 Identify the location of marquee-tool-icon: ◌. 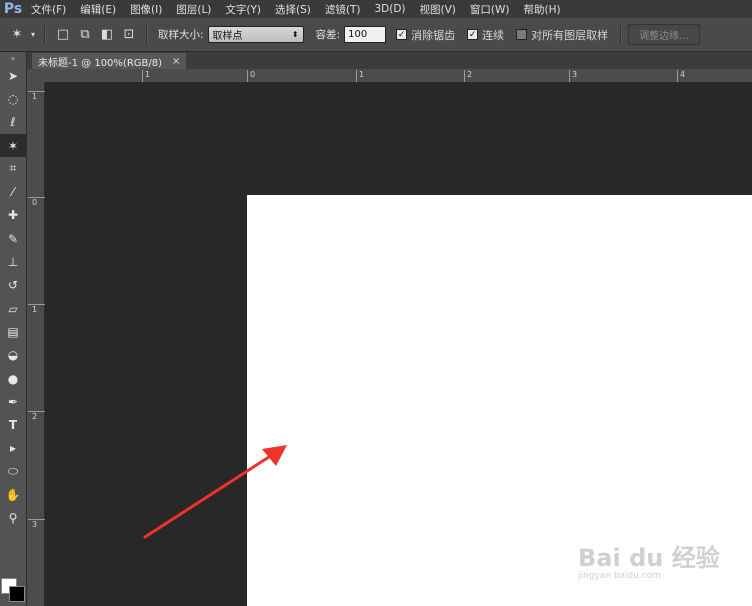
(13, 98).